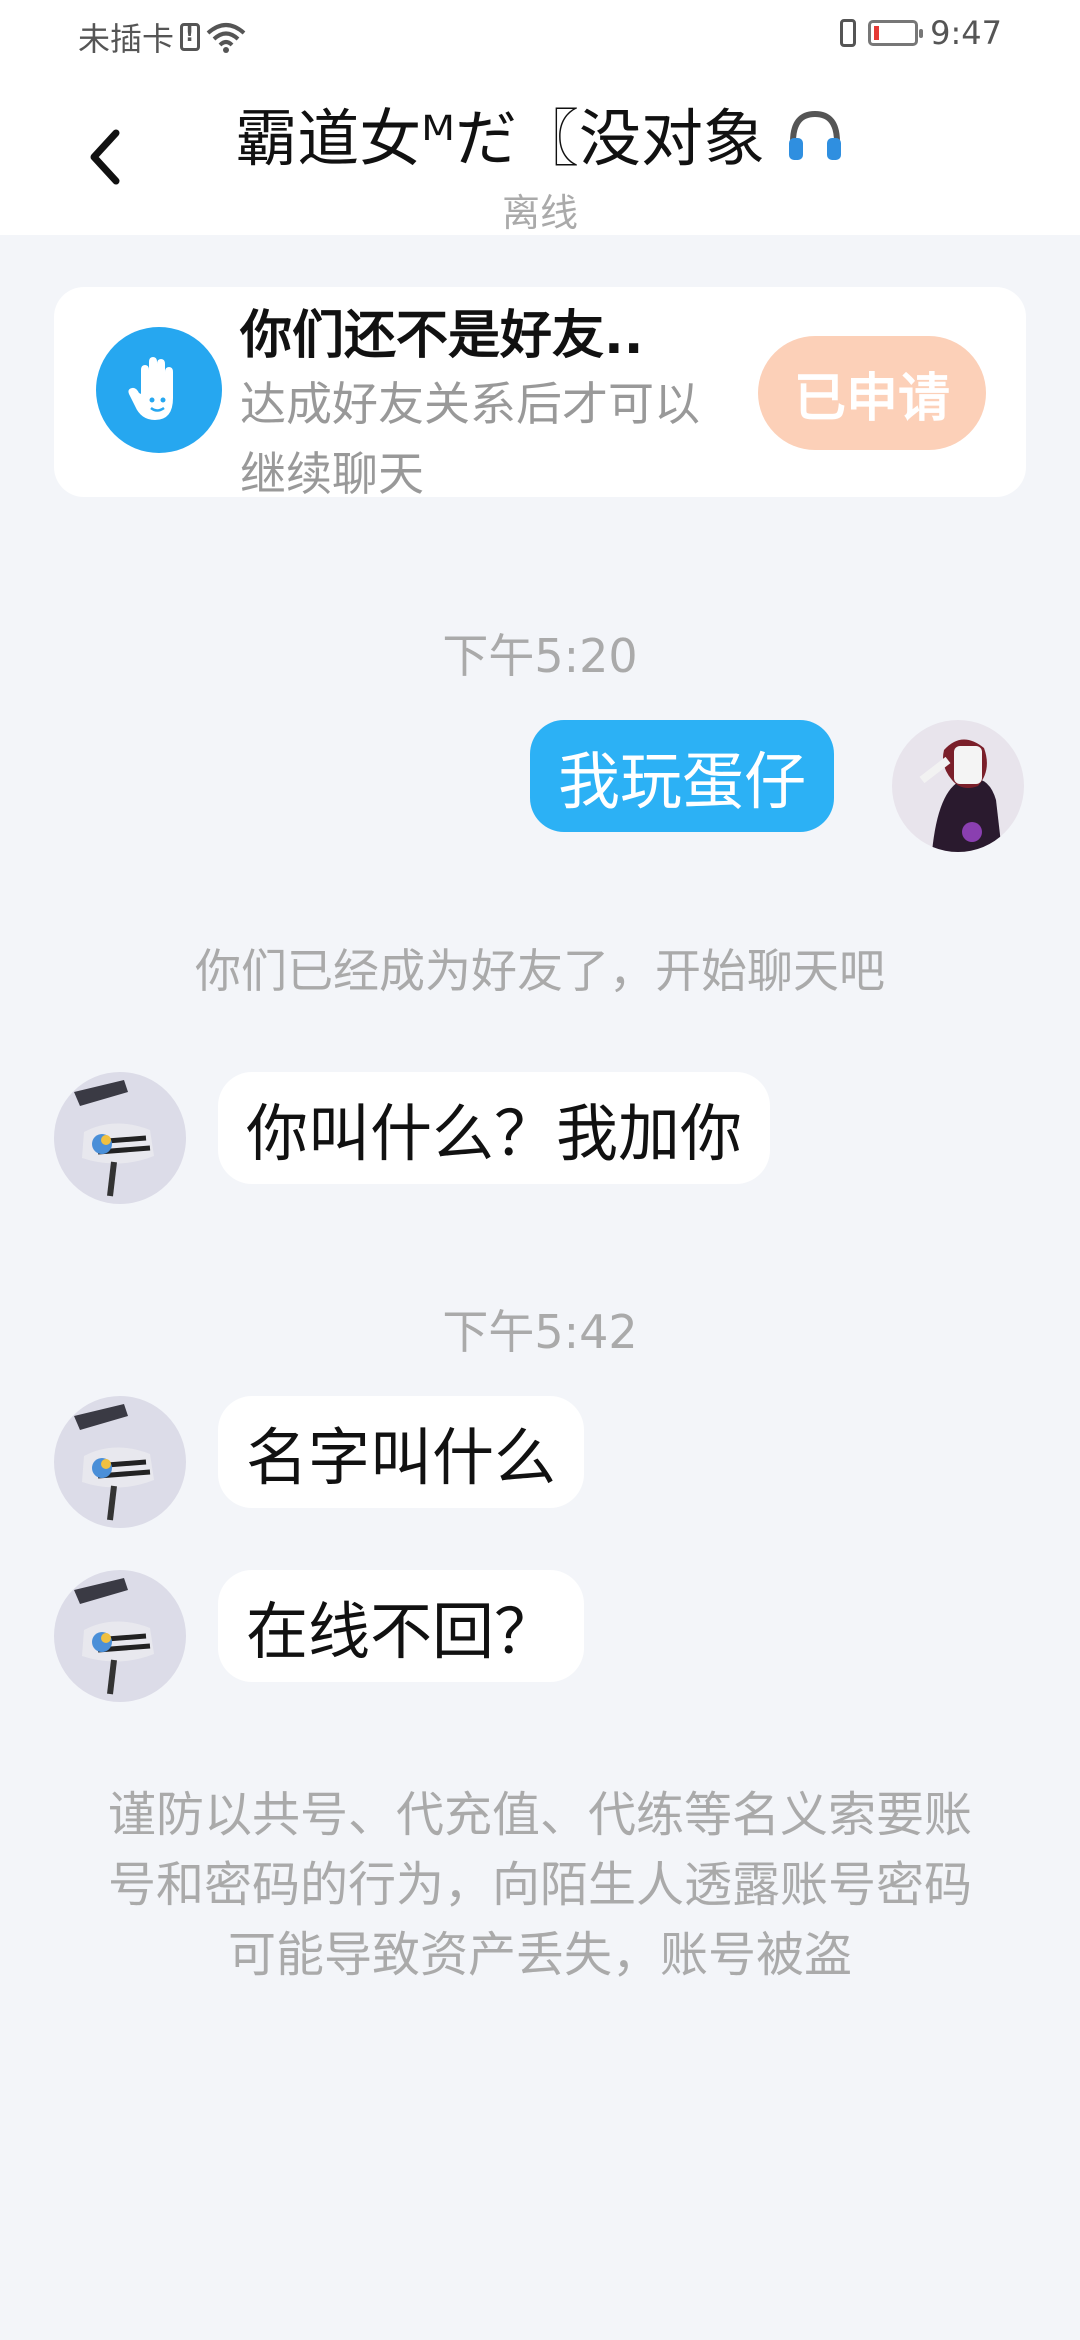 This screenshot has height=2340, width=1080. What do you see at coordinates (401, 1626) in the screenshot?
I see `incoming-message-bubble: 在线不回？` at bounding box center [401, 1626].